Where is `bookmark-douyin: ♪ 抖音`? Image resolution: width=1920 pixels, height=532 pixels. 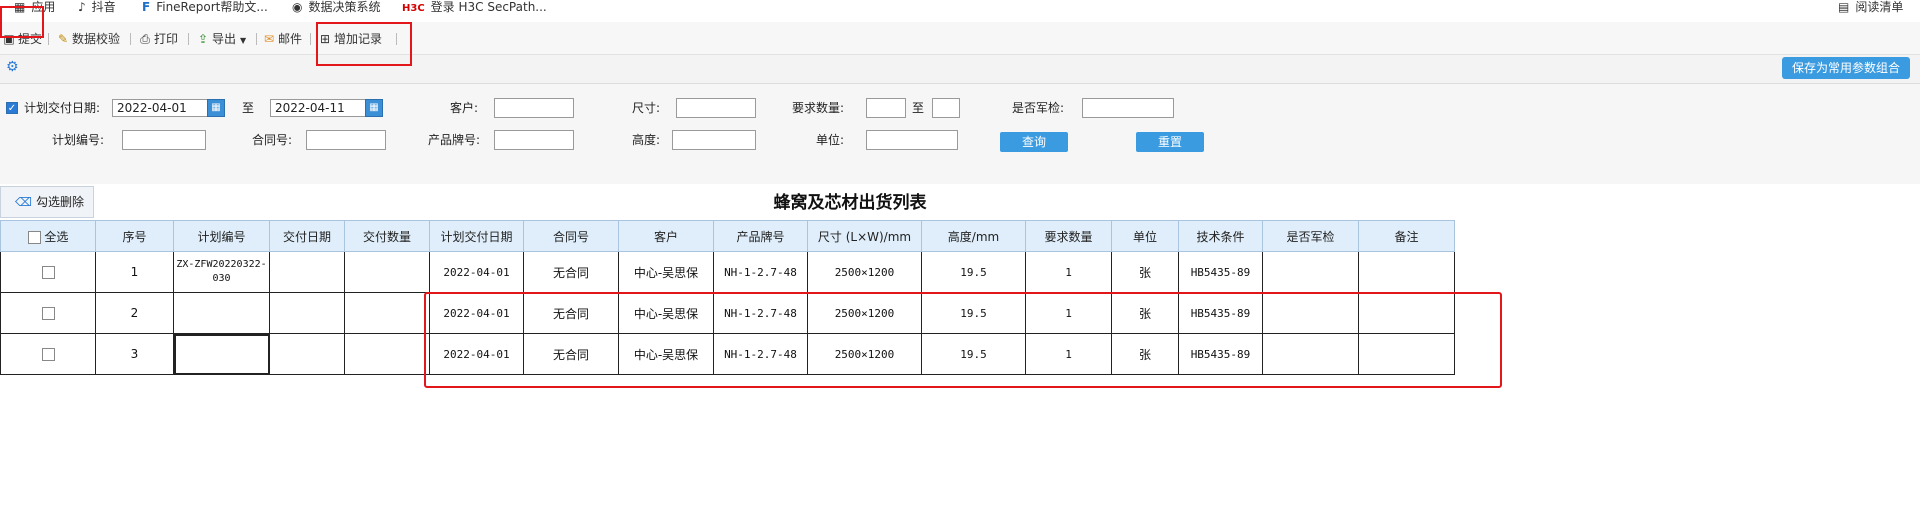 bookmark-douyin: ♪ 抖音 is located at coordinates (97, 8).